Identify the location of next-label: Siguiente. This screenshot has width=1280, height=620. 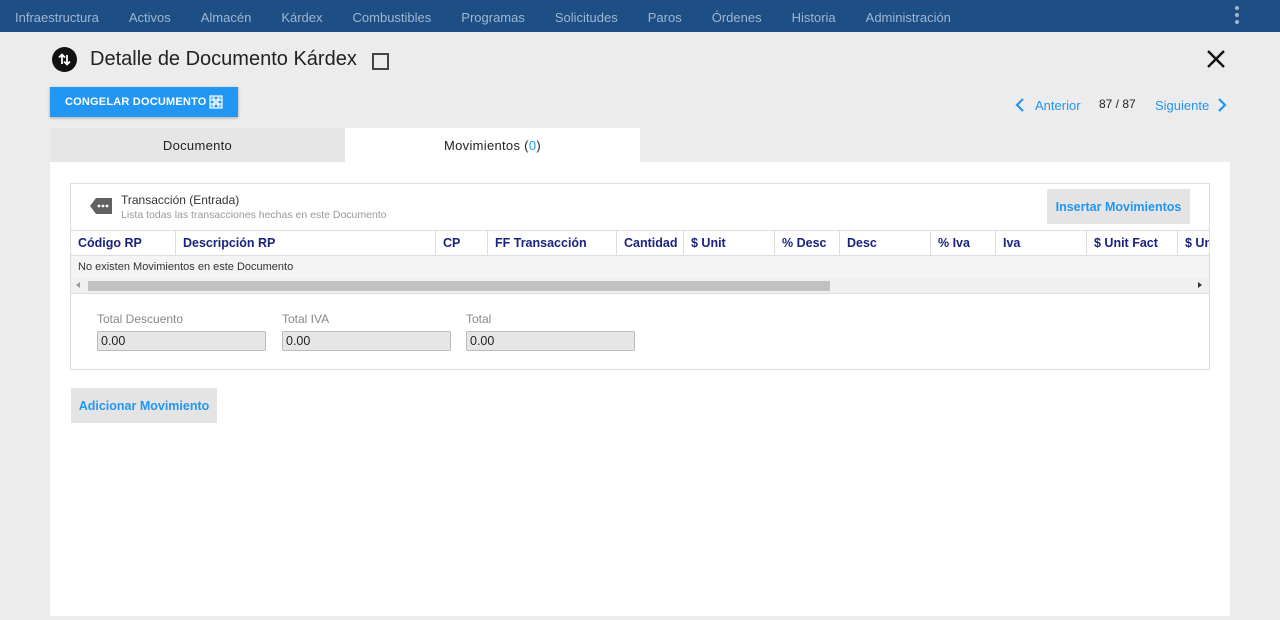
(1182, 105).